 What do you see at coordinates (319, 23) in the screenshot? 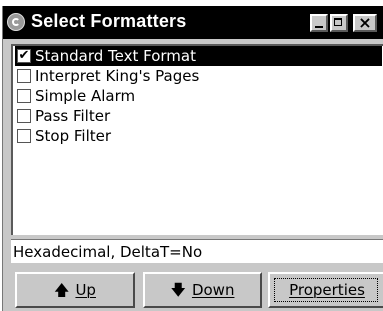
I see `minimize-button` at bounding box center [319, 23].